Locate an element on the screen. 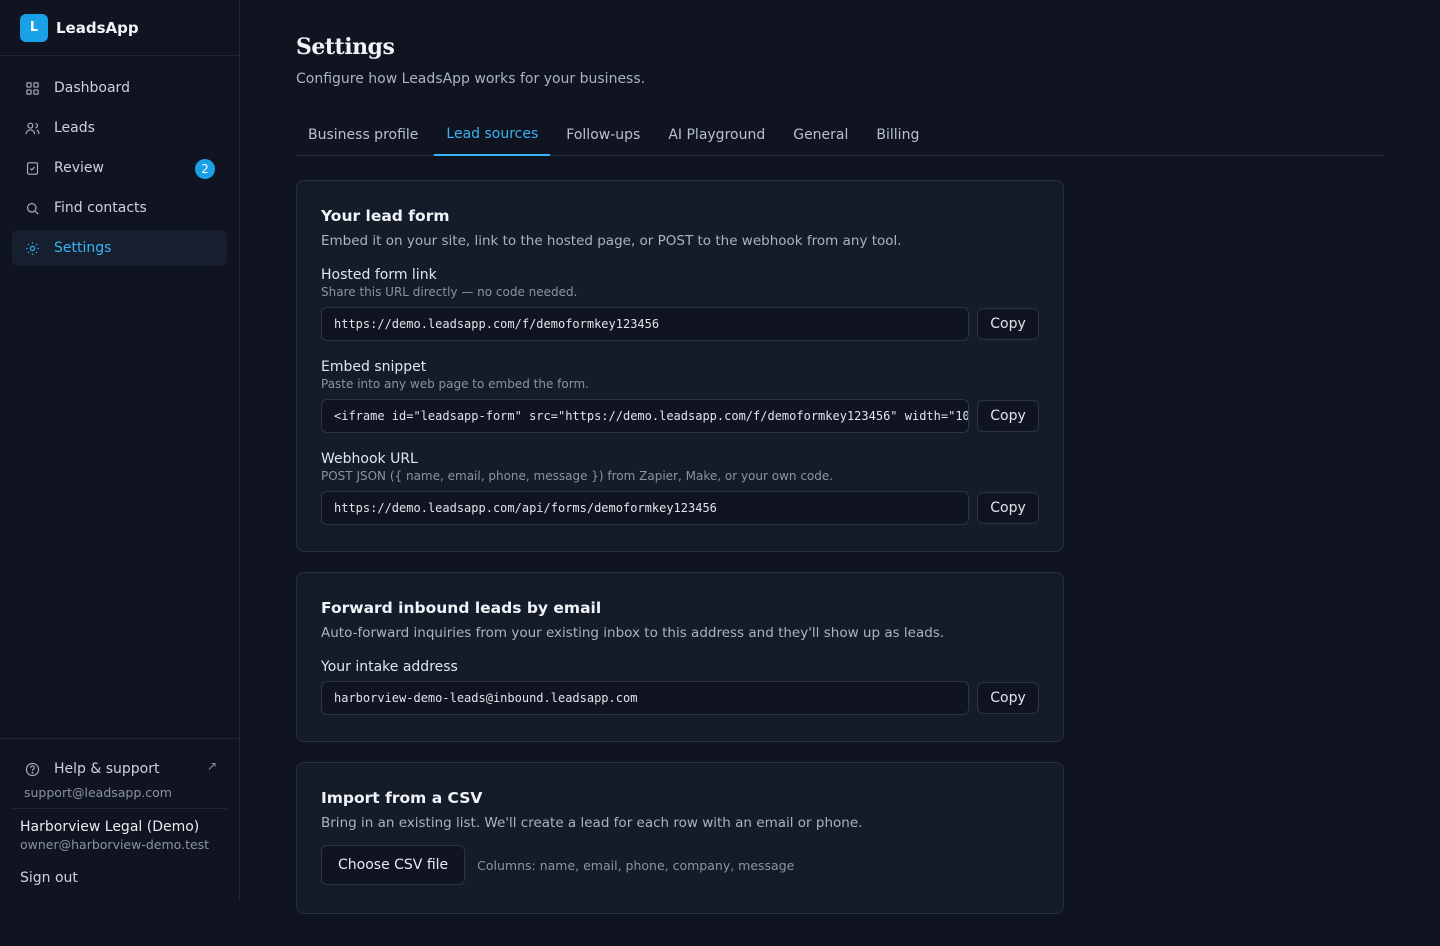 This screenshot has width=1440, height=946. account-name: Harborview Legal (Demo) is located at coordinates (110, 827).